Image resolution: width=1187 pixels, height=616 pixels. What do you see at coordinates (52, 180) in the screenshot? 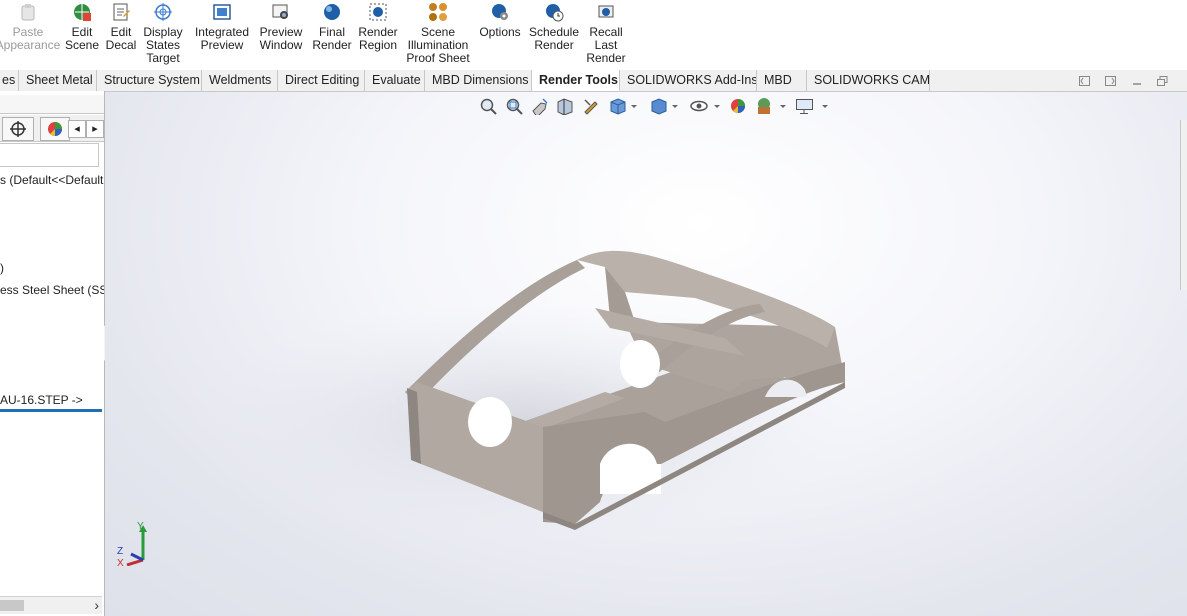
I see `tree-config-item: s (Default<<Default` at bounding box center [52, 180].